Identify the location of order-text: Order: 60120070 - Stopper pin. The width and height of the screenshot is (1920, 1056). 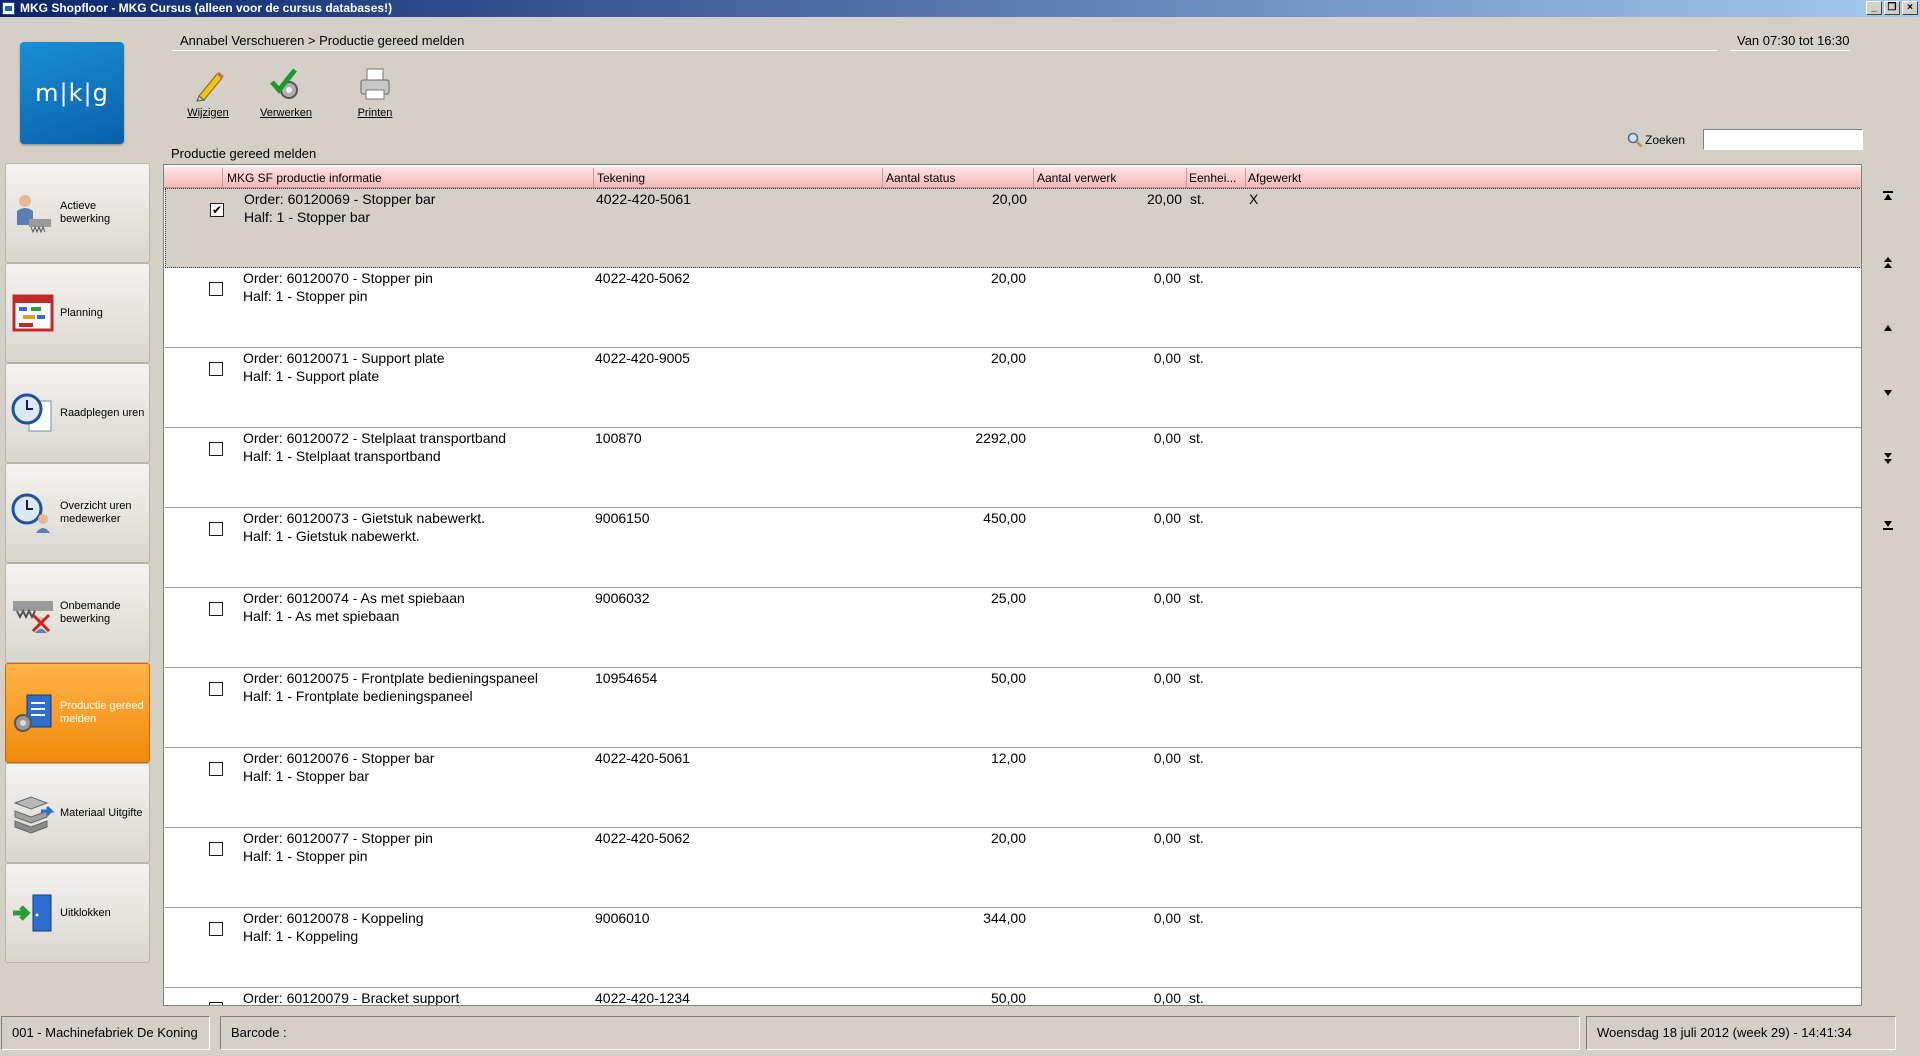
(338, 278).